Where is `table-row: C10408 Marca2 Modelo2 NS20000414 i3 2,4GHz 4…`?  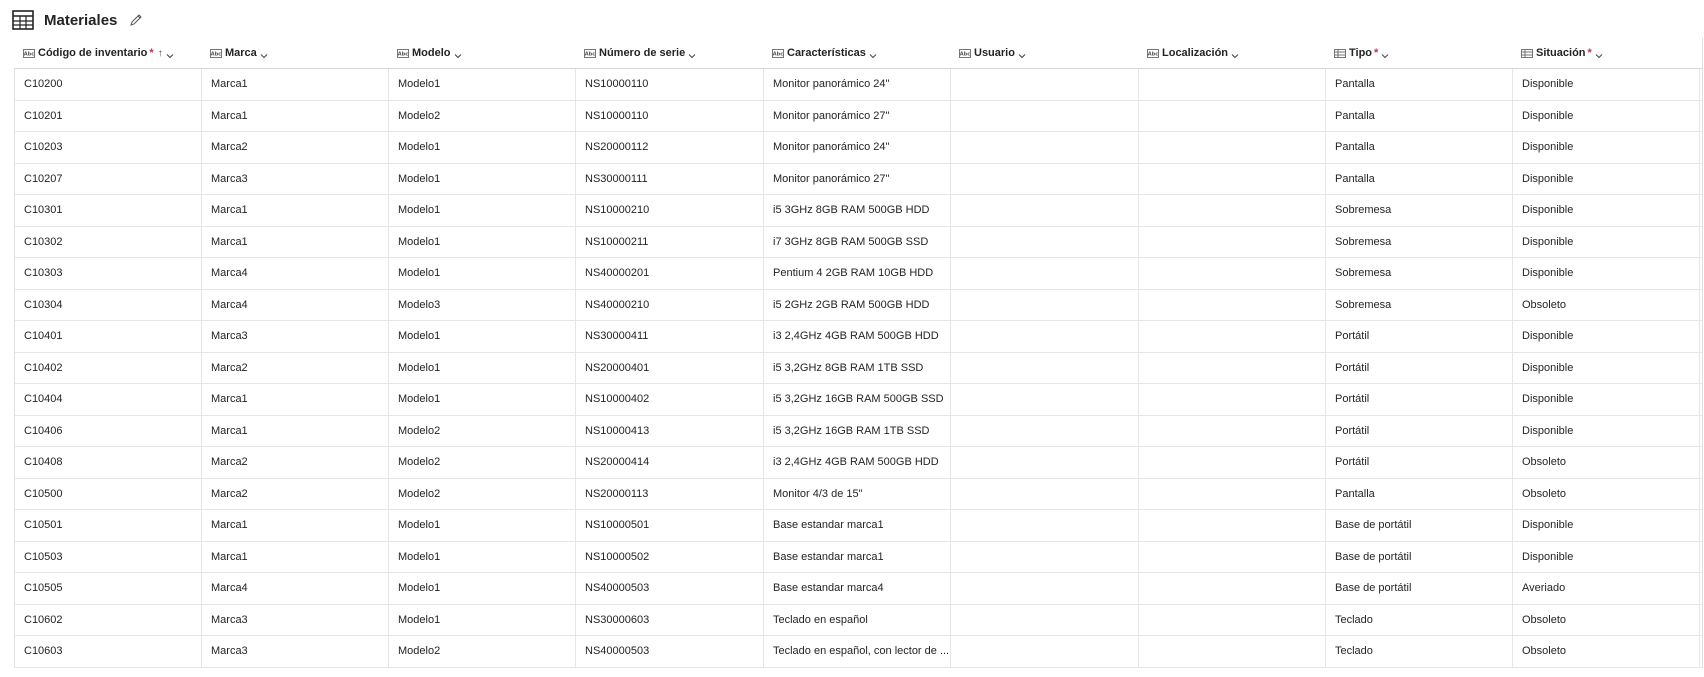
table-row: C10408 Marca2 Modelo2 NS20000414 i3 2,4GHz 4… is located at coordinates (858, 463).